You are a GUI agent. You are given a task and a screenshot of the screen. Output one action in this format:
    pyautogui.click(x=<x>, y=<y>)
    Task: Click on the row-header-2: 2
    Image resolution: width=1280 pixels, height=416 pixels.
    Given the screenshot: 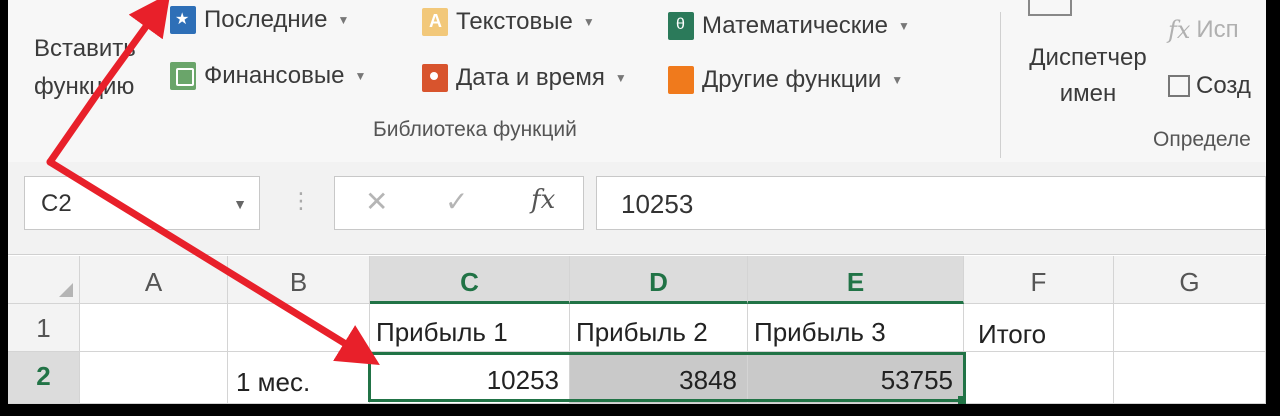 What is the action you would take?
    pyautogui.click(x=44, y=378)
    